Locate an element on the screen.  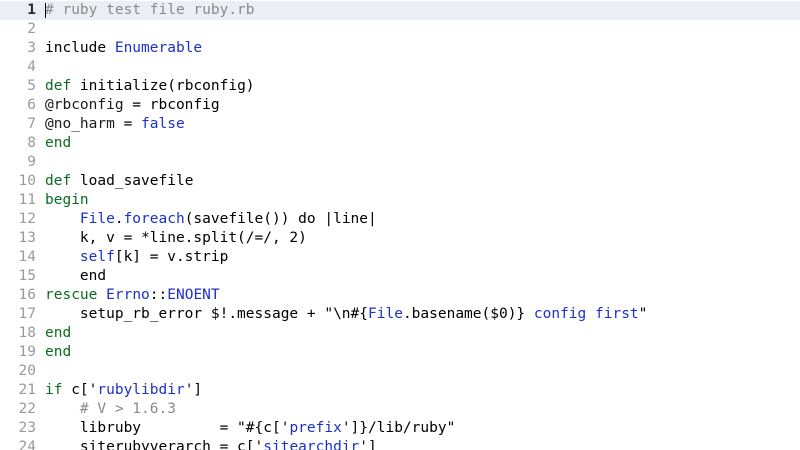
code-token-constant: config first is located at coordinates (586, 314).